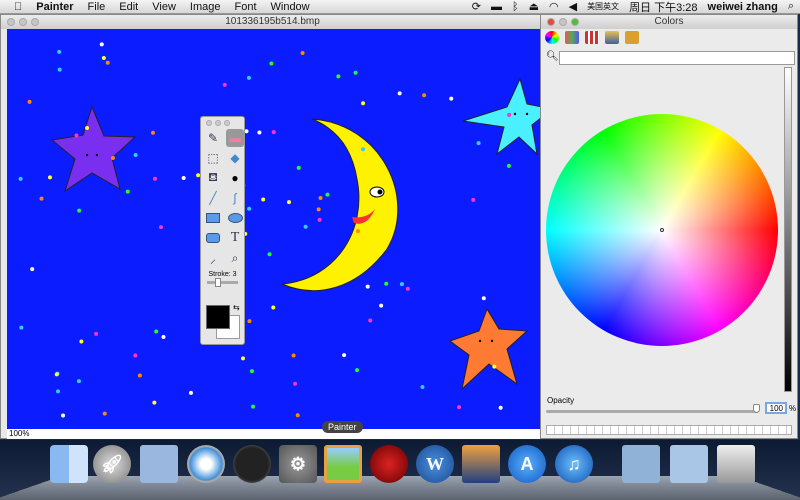 Image resolution: width=800 pixels, height=500 pixels. I want to click on menu-view: View, so click(164, 7).